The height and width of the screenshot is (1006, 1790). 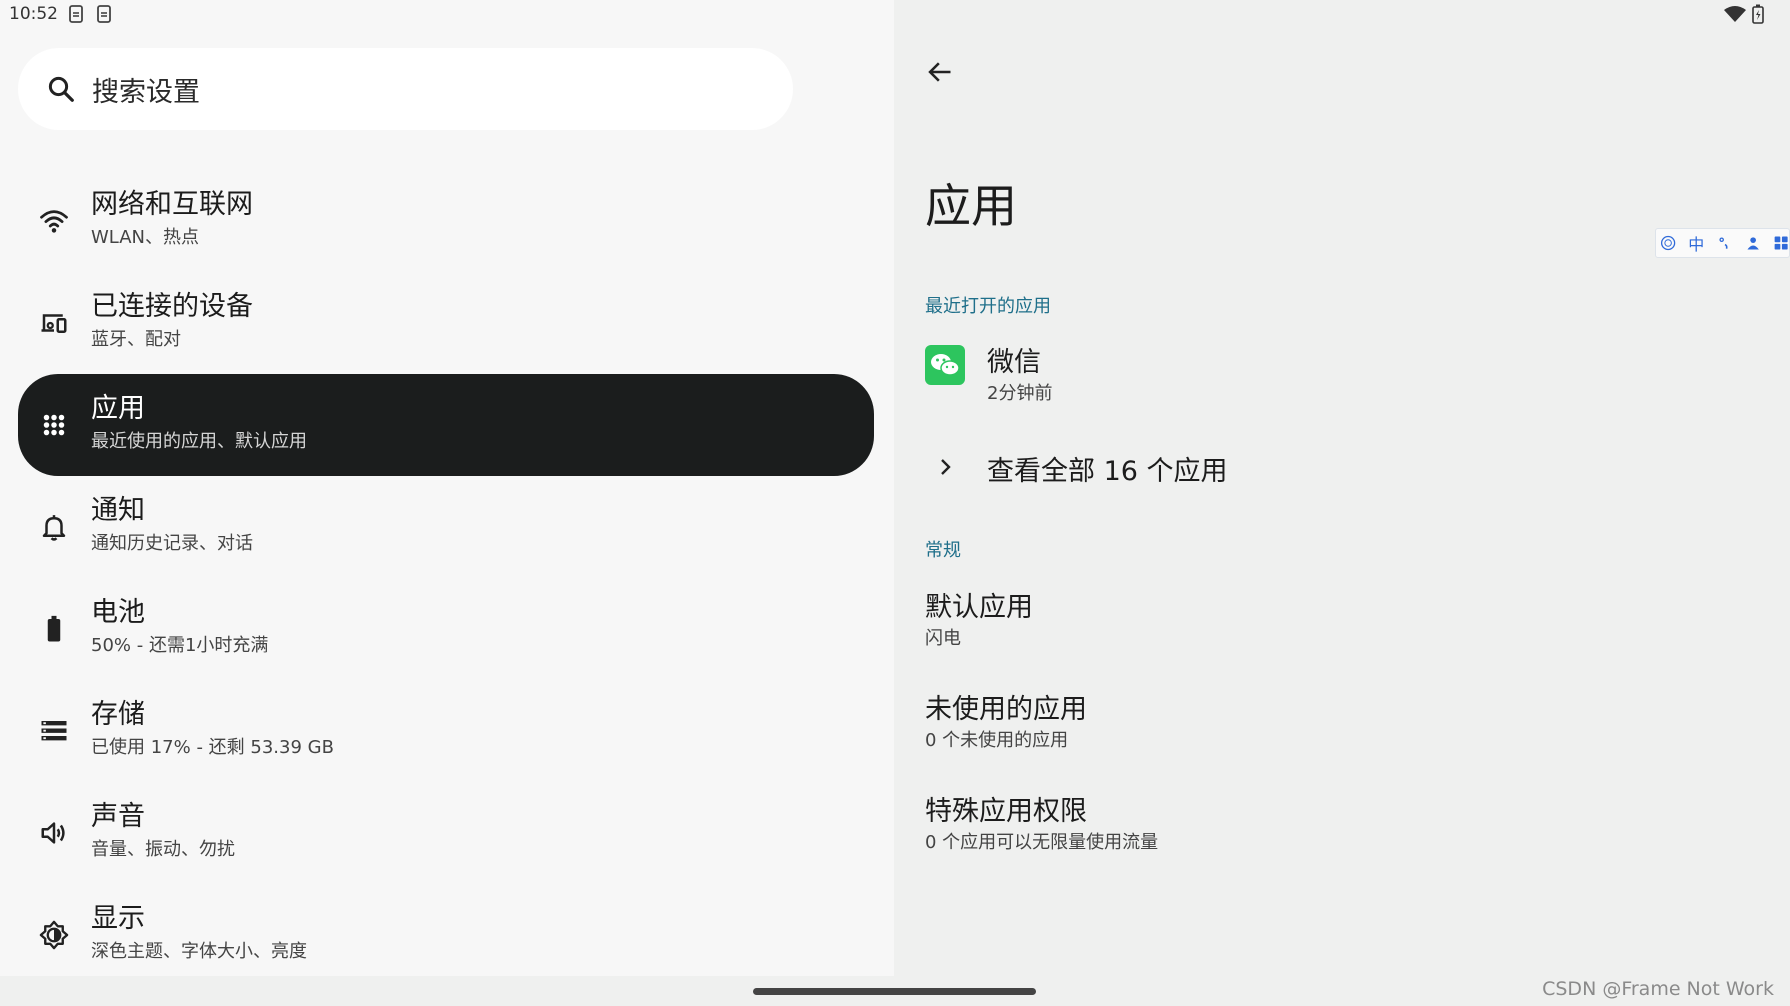 What do you see at coordinates (1014, 362) in the screenshot?
I see `app-title: 微信` at bounding box center [1014, 362].